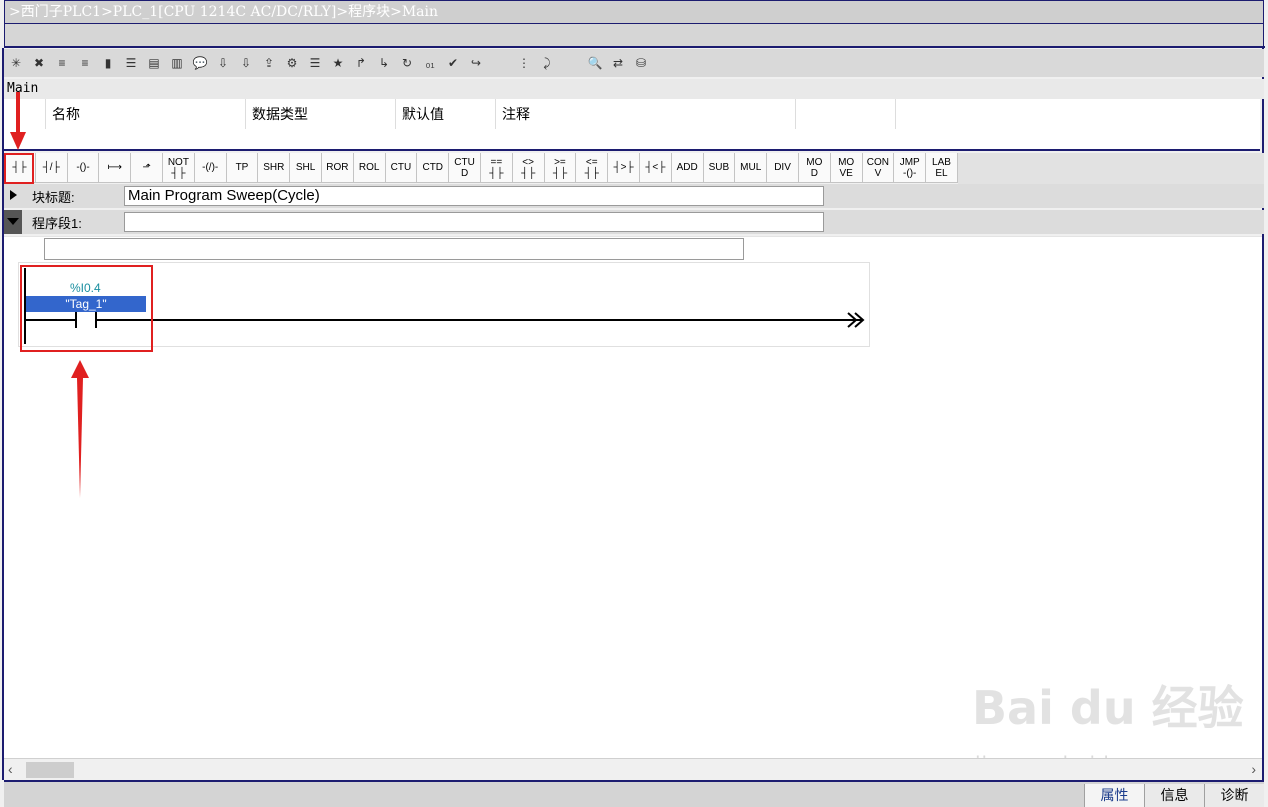  I want to click on status-bar: 属性 信息 诊断, so click(634, 794).